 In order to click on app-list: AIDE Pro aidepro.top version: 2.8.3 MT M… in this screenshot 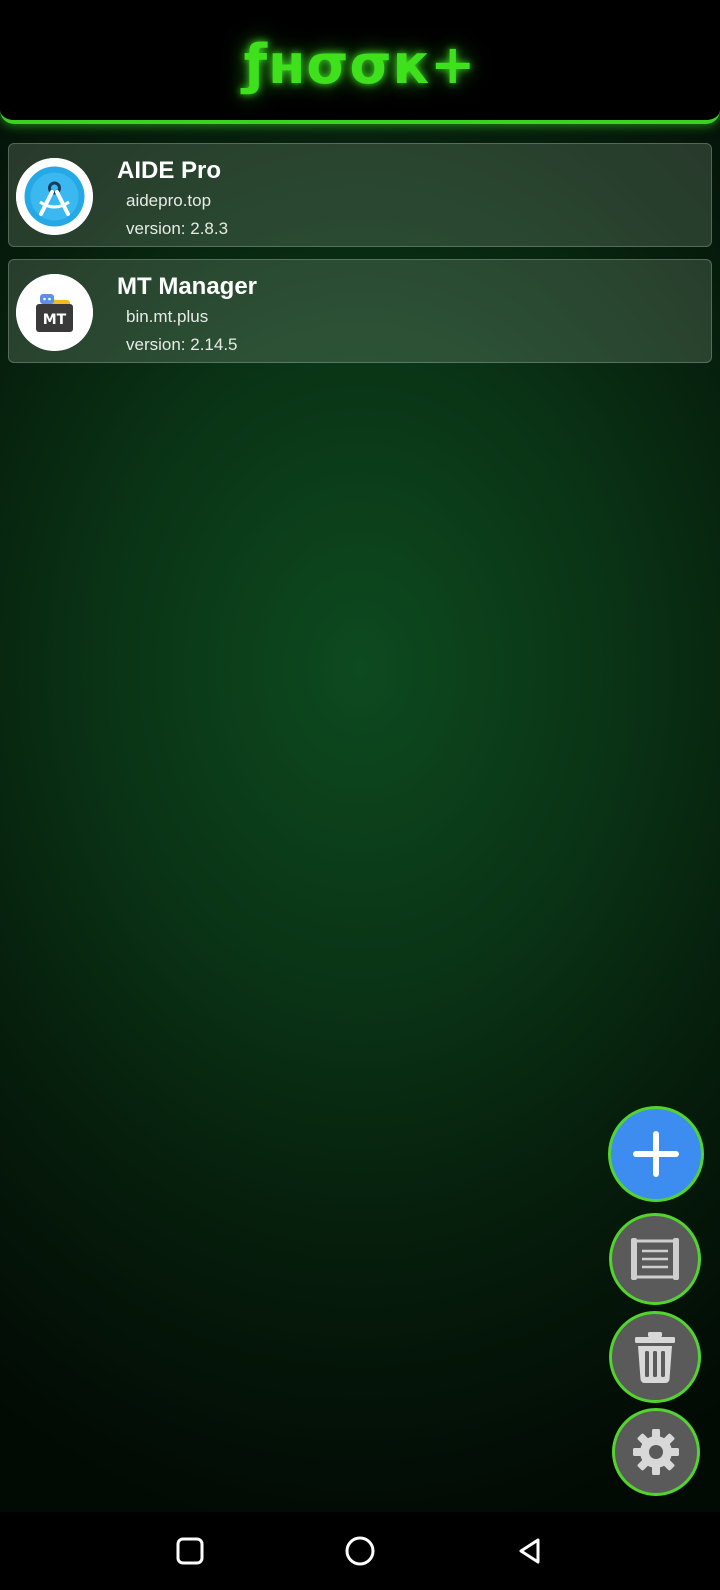, I will do `click(360, 259)`.